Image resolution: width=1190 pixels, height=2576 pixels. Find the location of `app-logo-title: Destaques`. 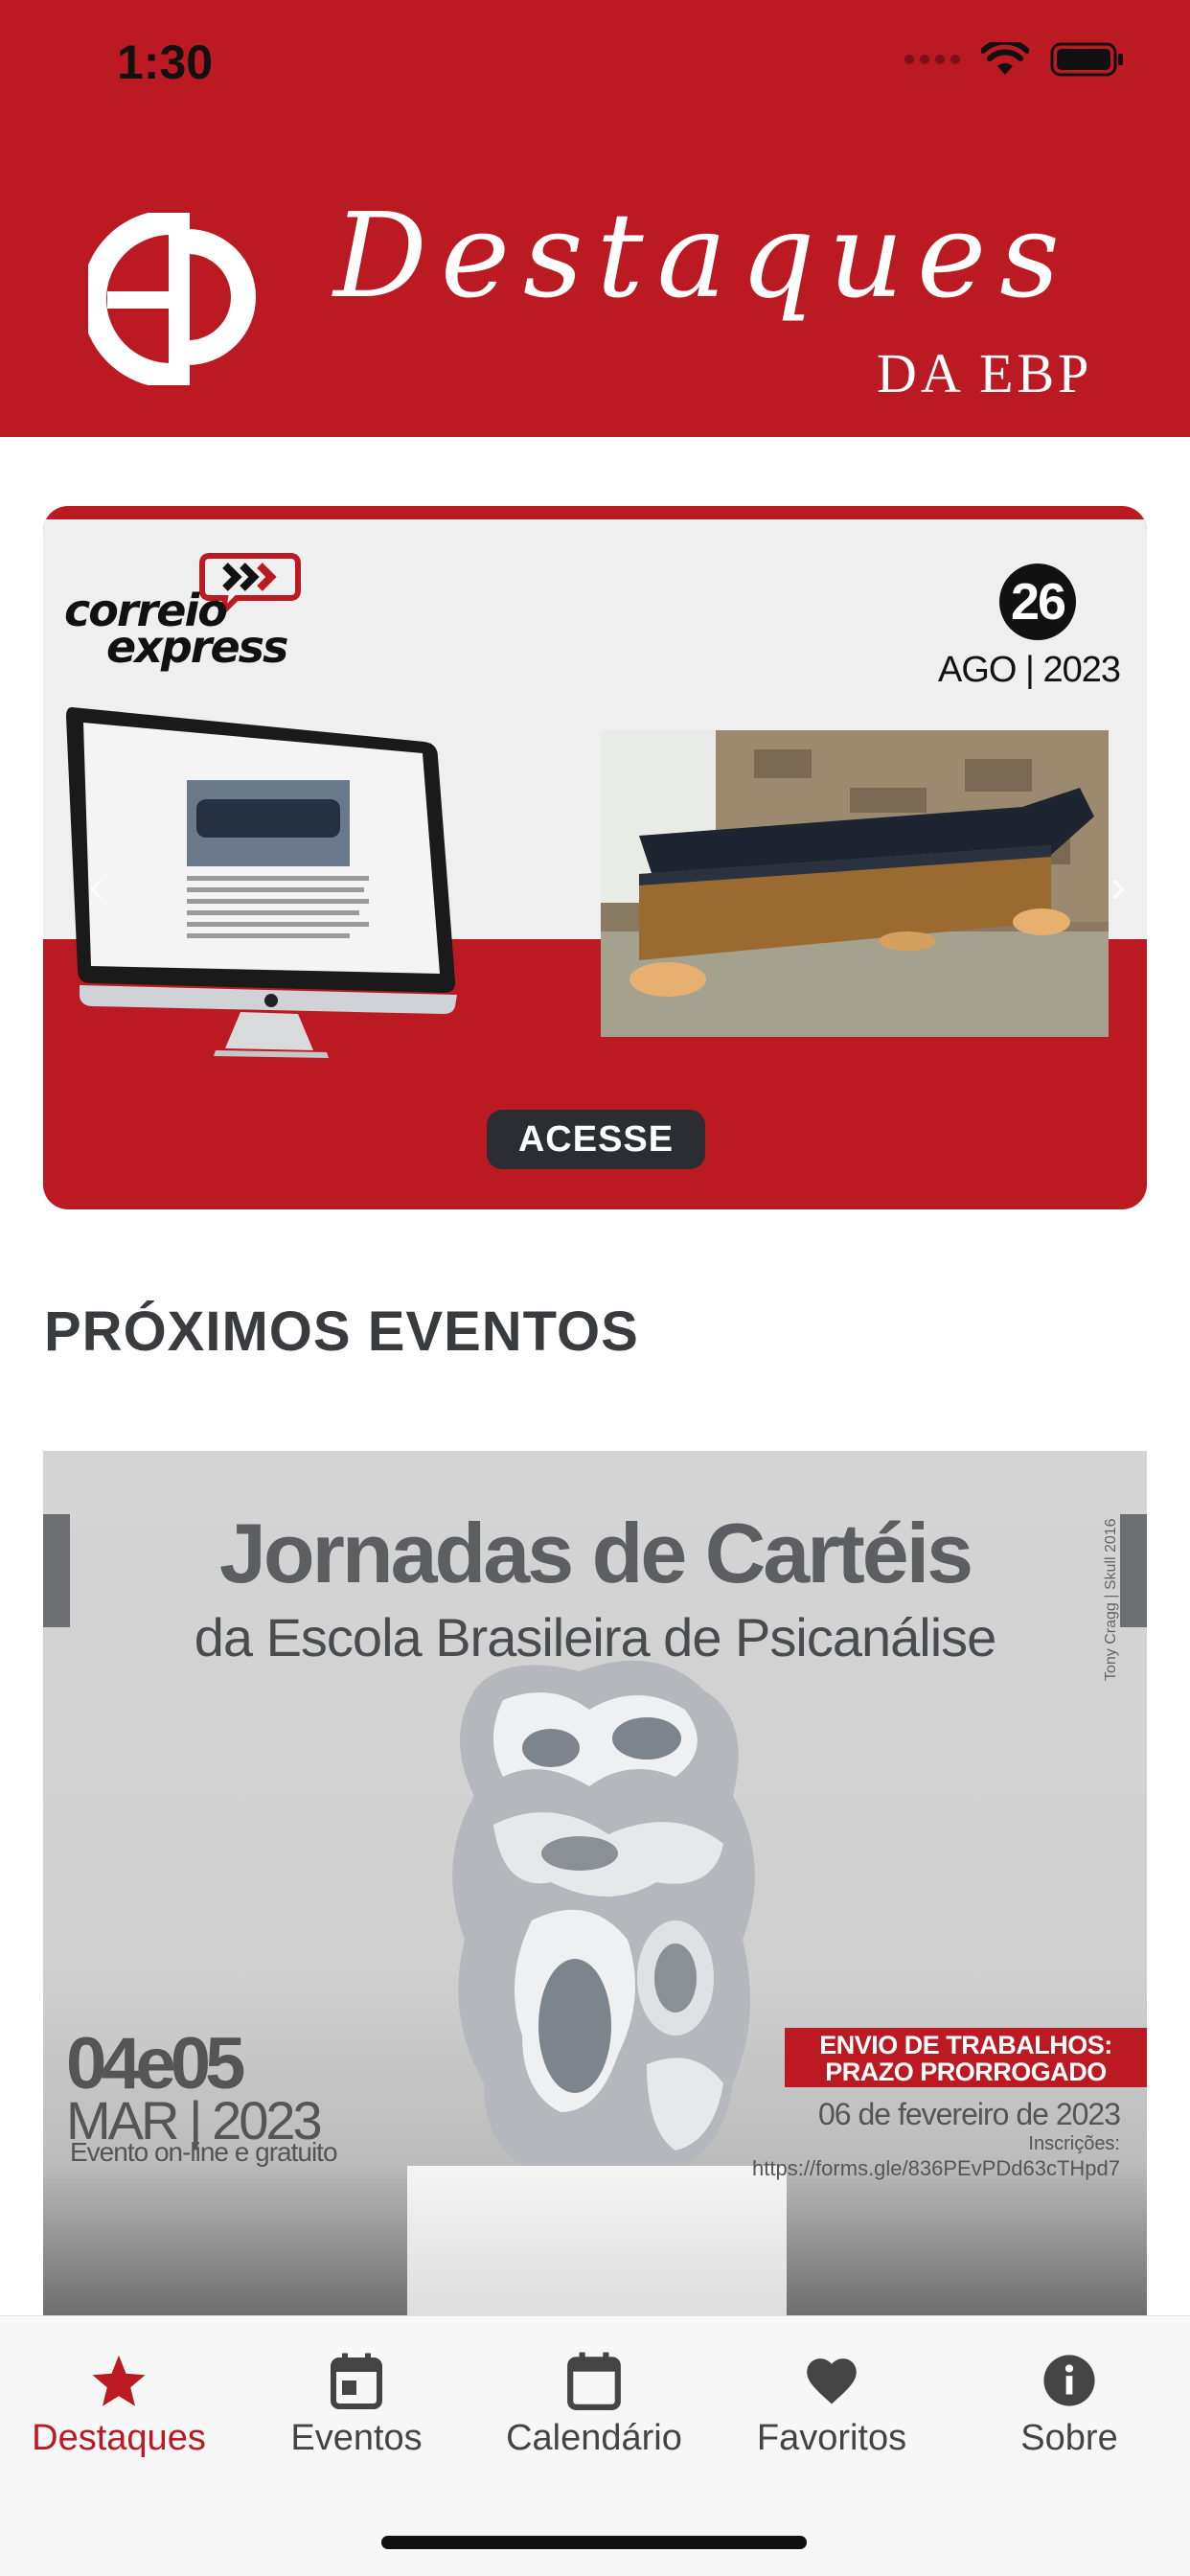

app-logo-title: Destaques is located at coordinates (703, 256).